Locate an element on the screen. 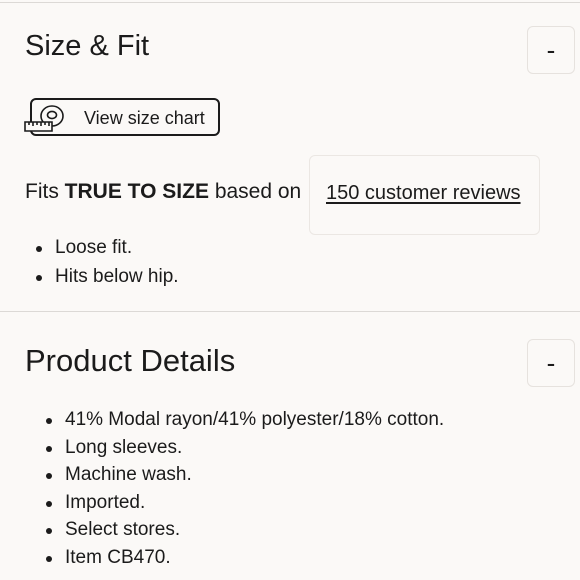 This screenshot has width=580, height=580. fits-suffix: based on is located at coordinates (258, 191).